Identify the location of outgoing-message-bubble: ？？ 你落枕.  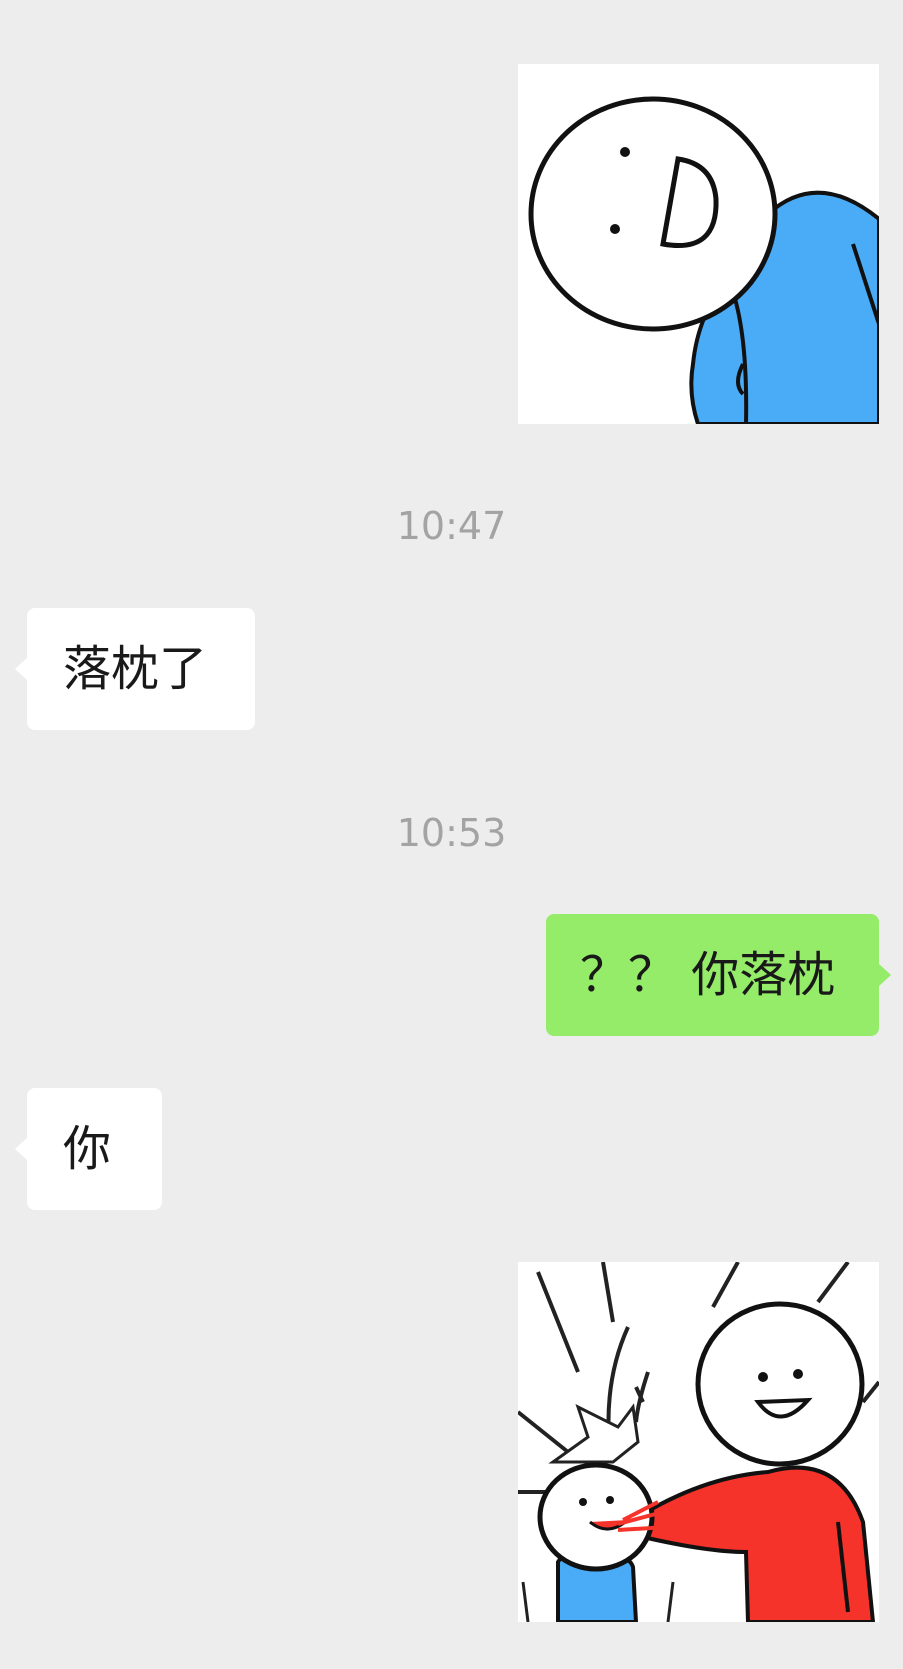
(718, 975).